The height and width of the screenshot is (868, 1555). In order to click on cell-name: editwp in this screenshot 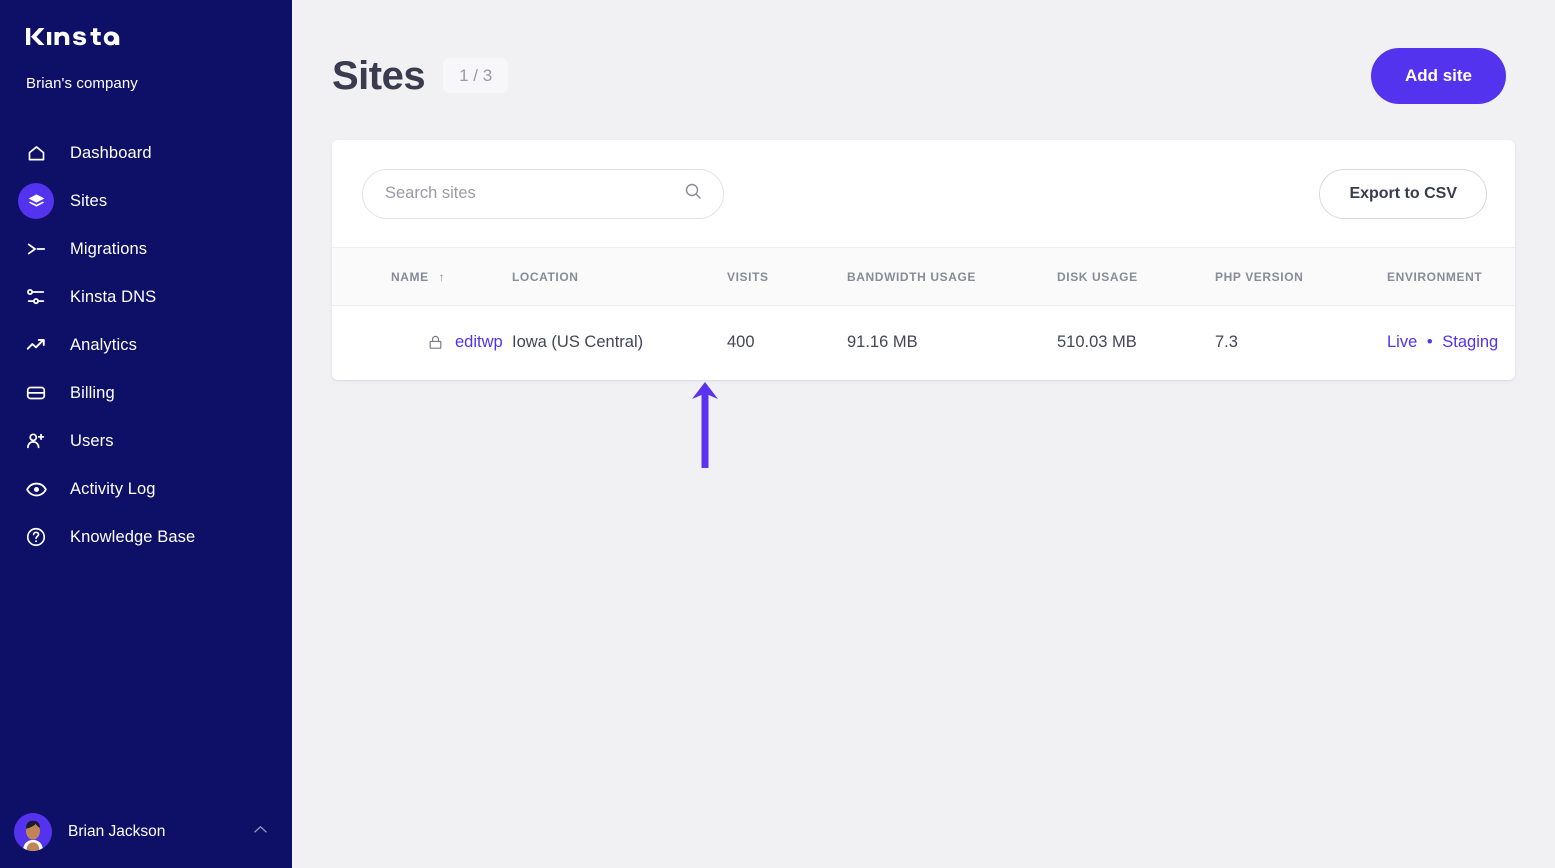, I will do `click(422, 343)`.